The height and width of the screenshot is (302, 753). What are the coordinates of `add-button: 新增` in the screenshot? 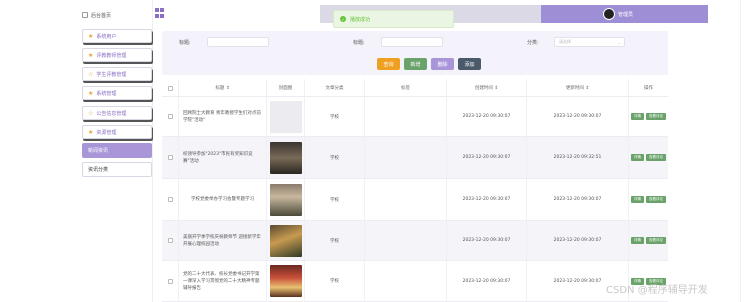 It's located at (415, 64).